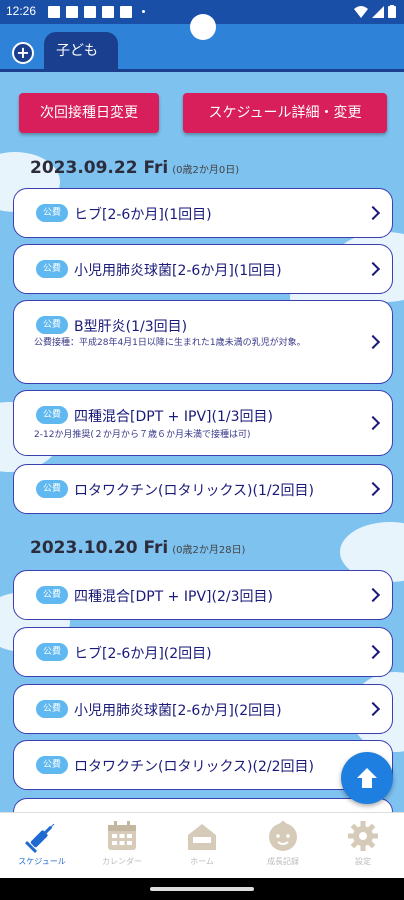 The width and height of the screenshot is (404, 900). What do you see at coordinates (363, 836) in the screenshot?
I see `gear-icon` at bounding box center [363, 836].